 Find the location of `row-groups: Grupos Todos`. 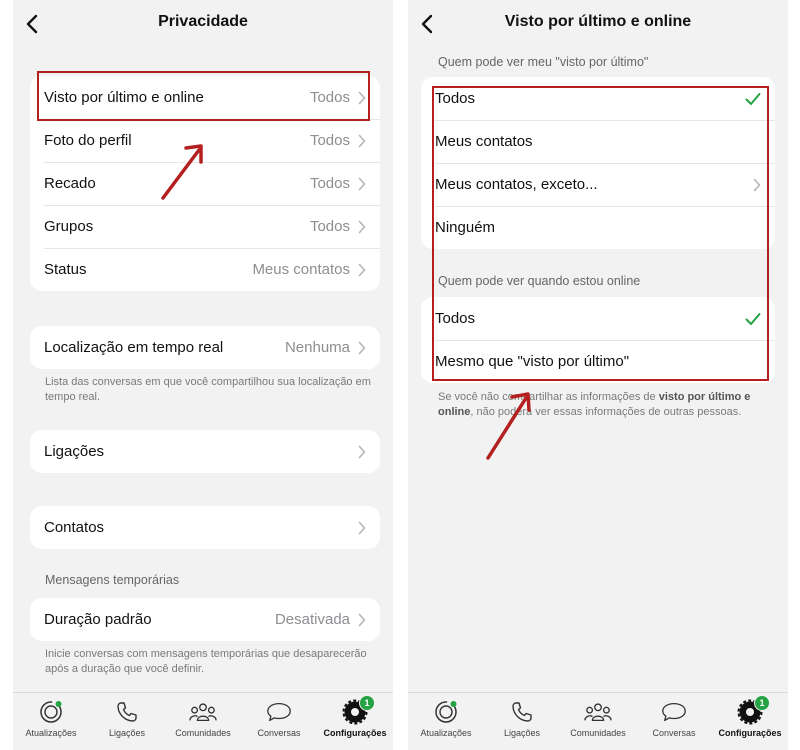

row-groups: Grupos Todos is located at coordinates (205, 226).